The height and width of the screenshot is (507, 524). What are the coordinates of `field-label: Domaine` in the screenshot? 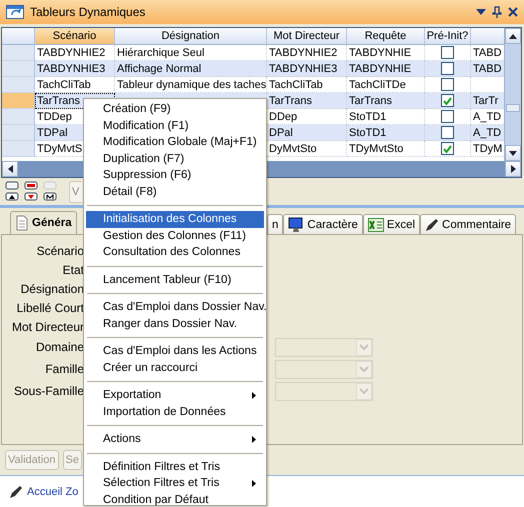 It's located at (59, 347).